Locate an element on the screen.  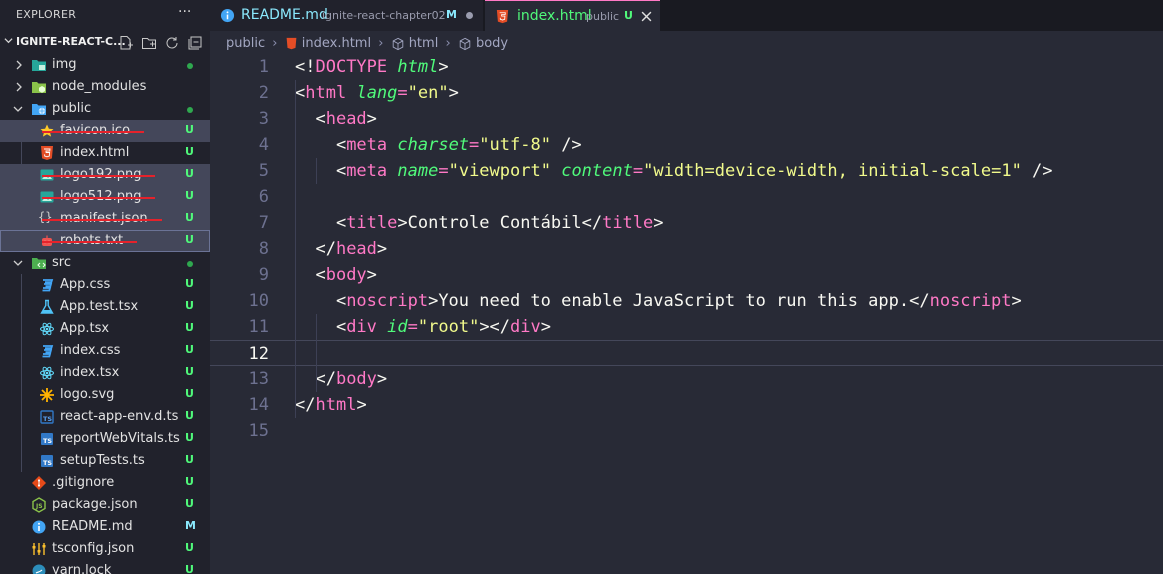
code-text: <div id="root"></div> is located at coordinates (423, 327).